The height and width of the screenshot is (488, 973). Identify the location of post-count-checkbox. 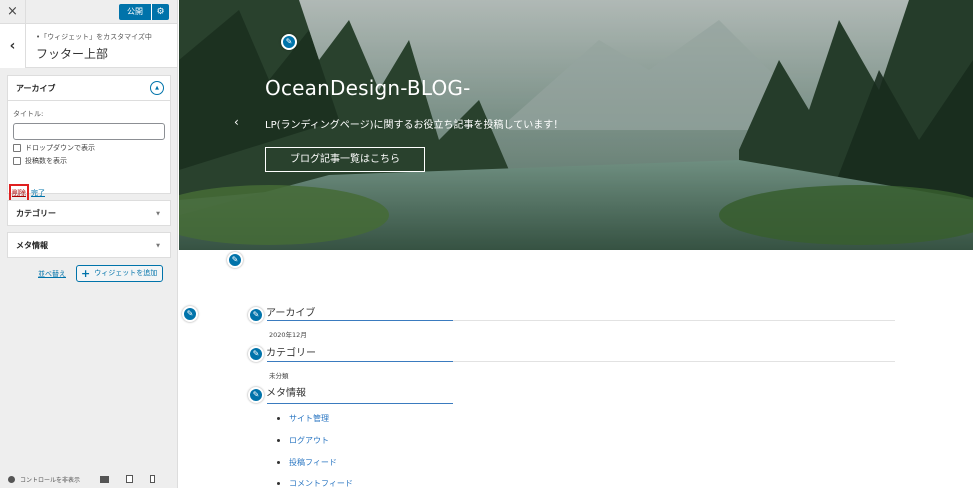
(17, 161).